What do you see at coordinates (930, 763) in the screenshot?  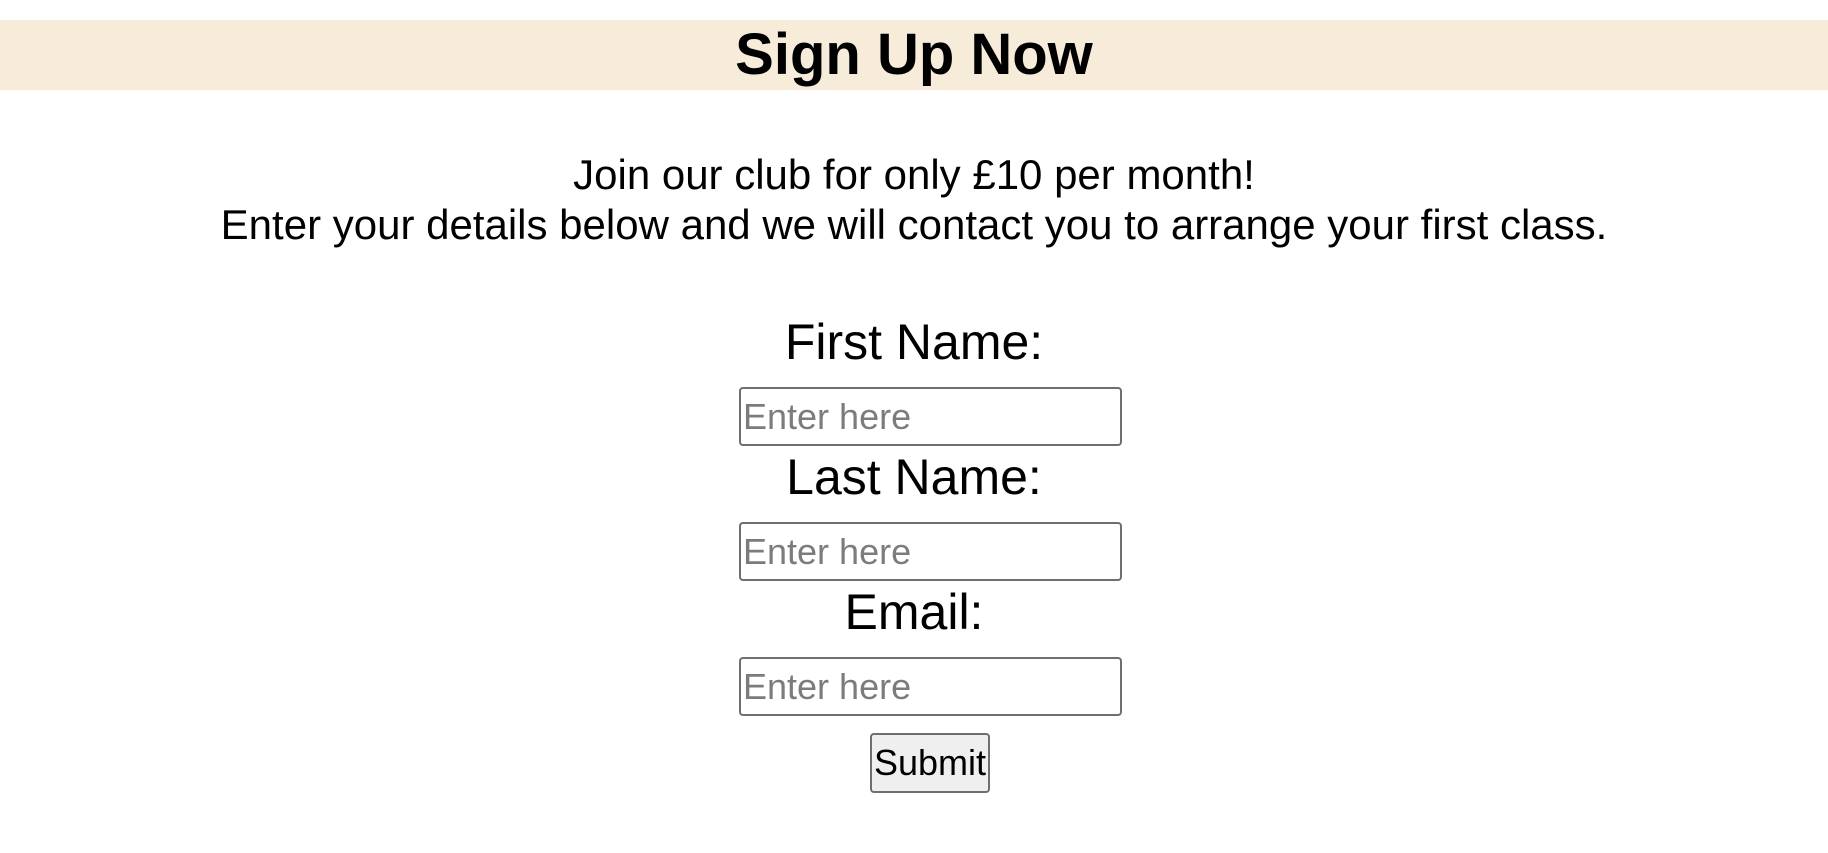 I see `submit-button: Submit` at bounding box center [930, 763].